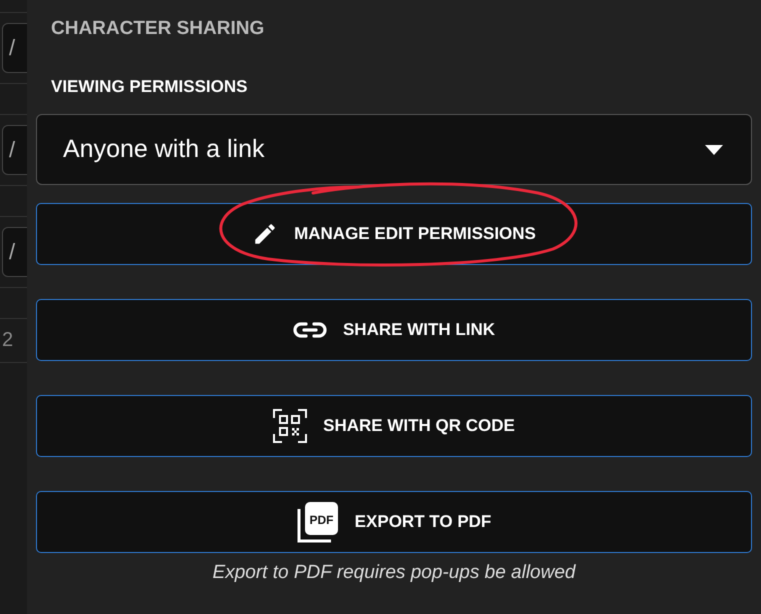 This screenshot has height=614, width=761. I want to click on section-title: CHARACTER SHARING, so click(158, 29).